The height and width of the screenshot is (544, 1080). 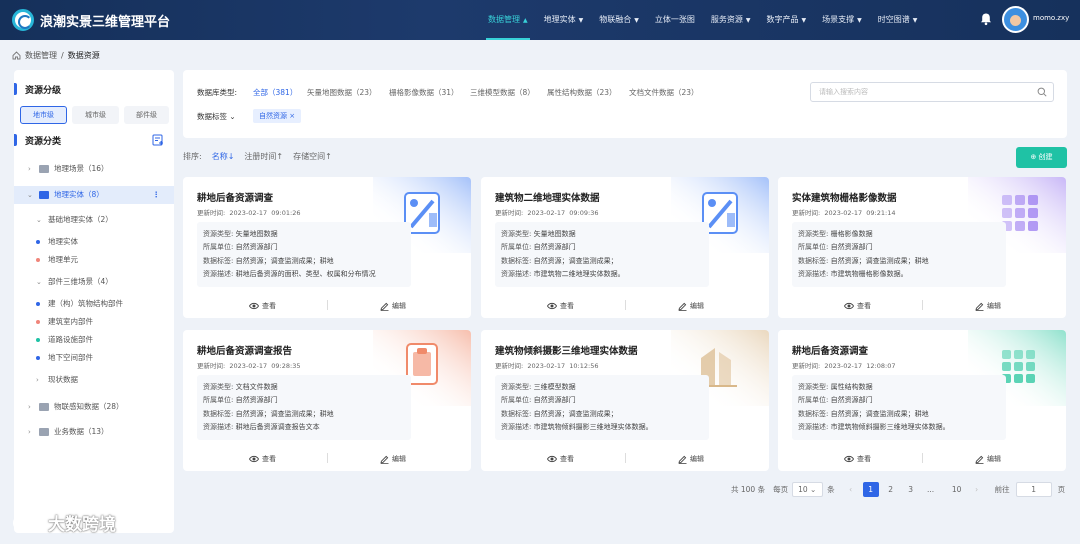 I want to click on db-type-all: 全部（381）, so click(x=275, y=92).